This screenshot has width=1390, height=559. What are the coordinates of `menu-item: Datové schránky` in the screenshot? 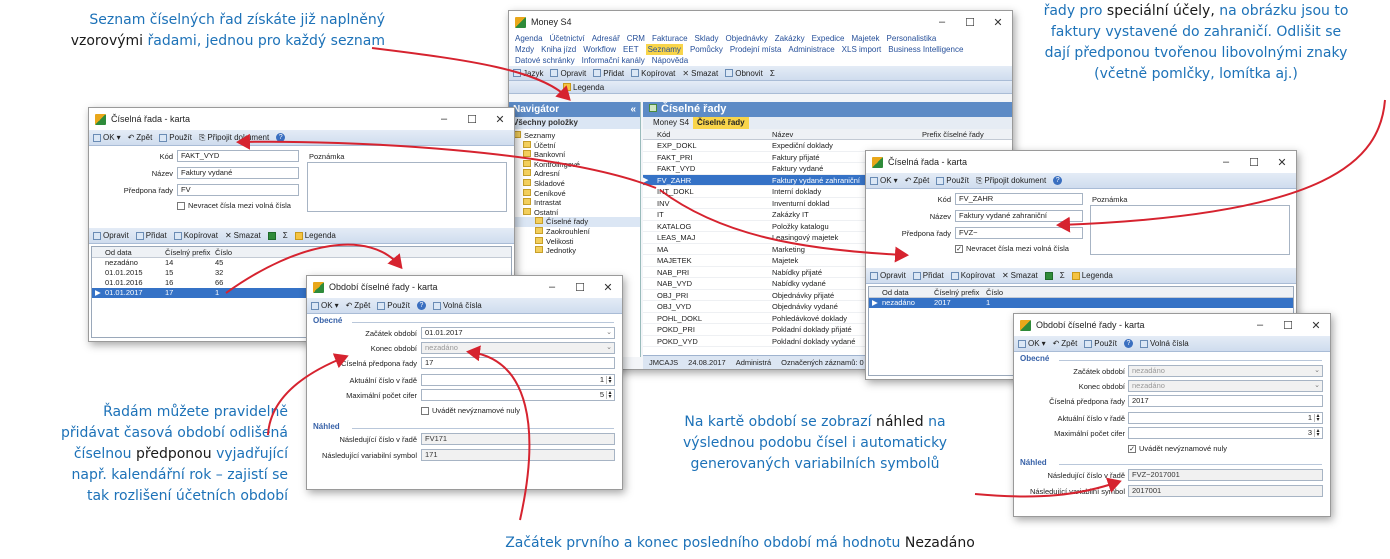 It's located at (545, 60).